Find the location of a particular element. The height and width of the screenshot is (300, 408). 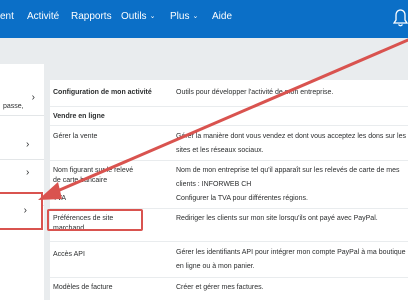

nav-item-label: Aide is located at coordinates (222, 16).